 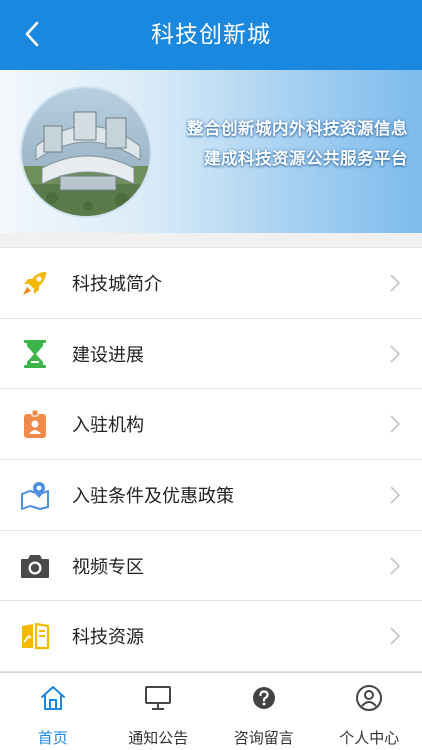 What do you see at coordinates (52, 738) in the screenshot?
I see `tab-label: 首页` at bounding box center [52, 738].